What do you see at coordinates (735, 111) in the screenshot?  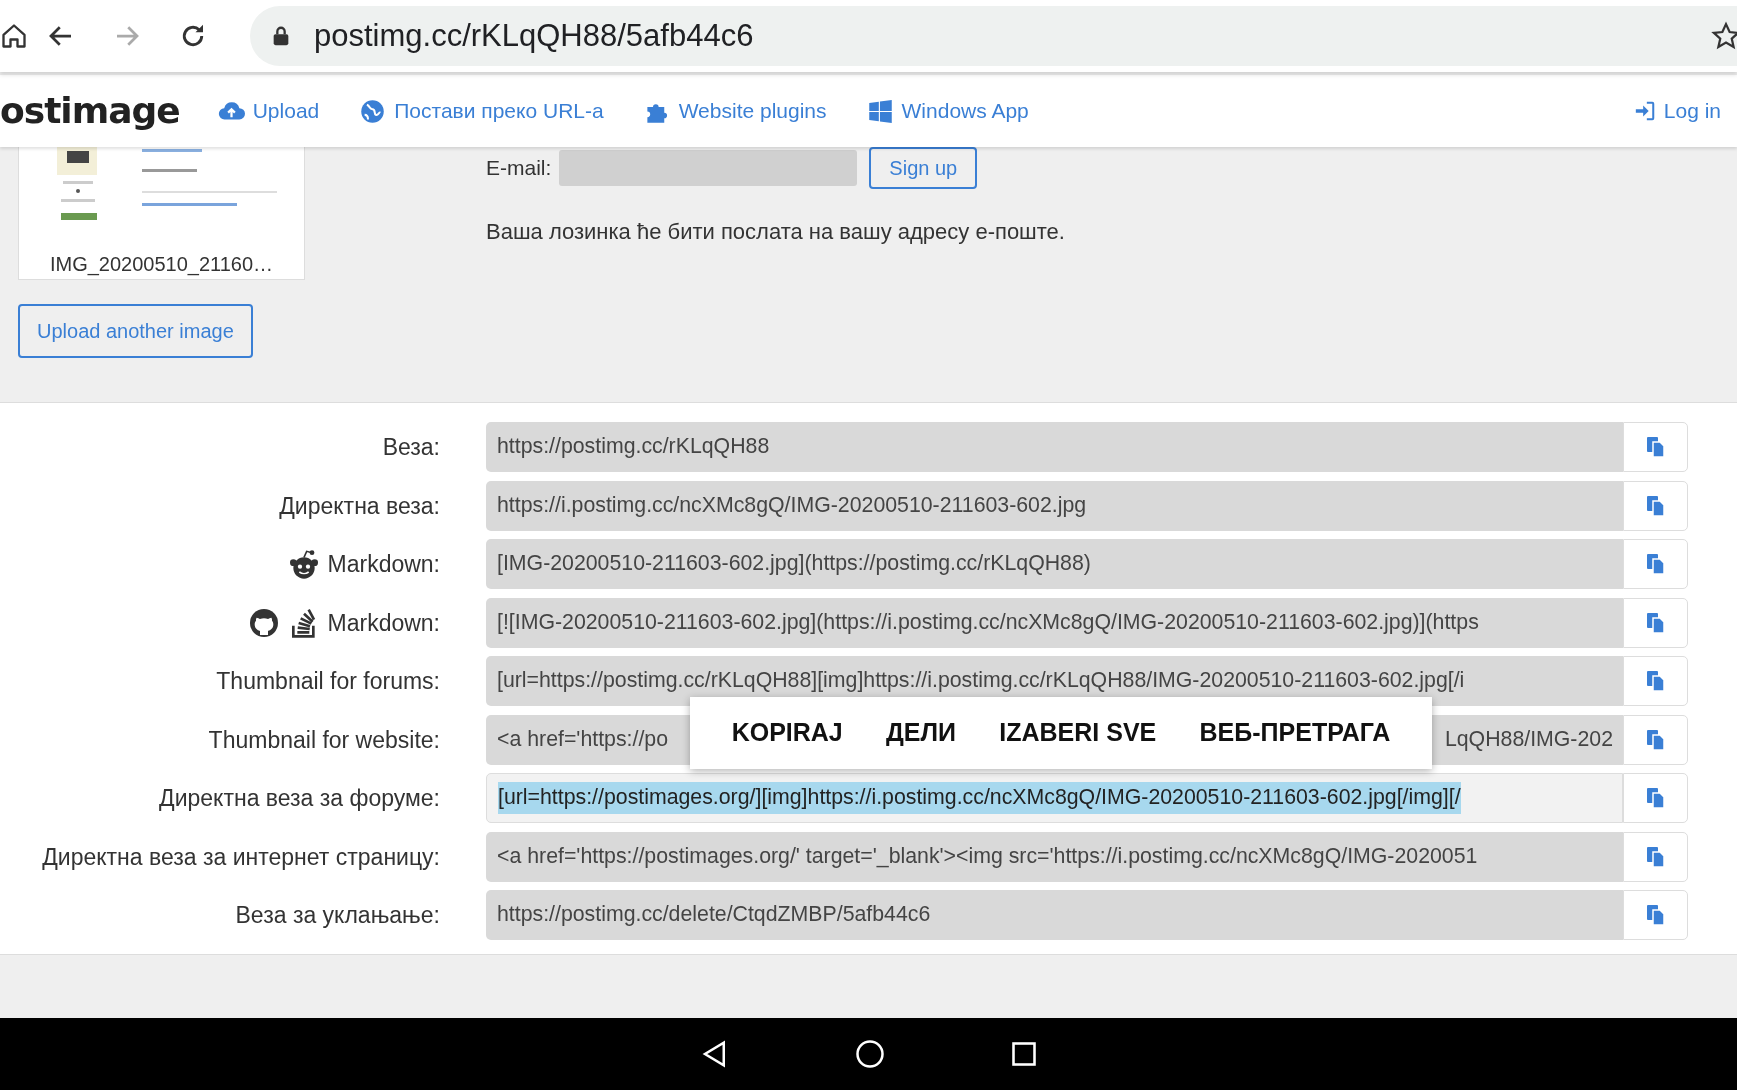 I see `nav-link: Website plugins` at bounding box center [735, 111].